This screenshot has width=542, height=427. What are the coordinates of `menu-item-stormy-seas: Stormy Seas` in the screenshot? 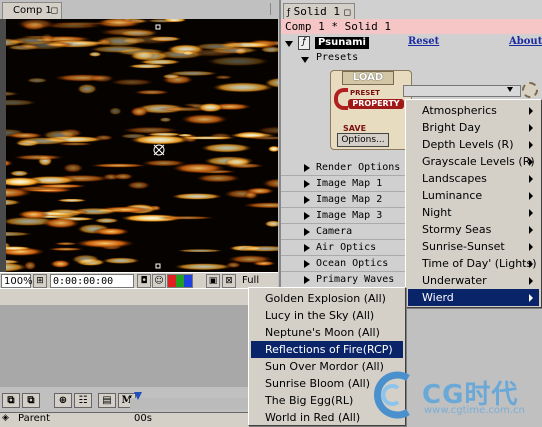 It's located at (473, 229).